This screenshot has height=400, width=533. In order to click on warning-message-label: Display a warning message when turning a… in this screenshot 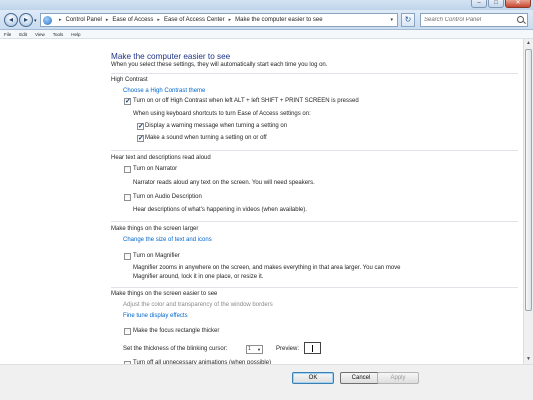, I will do `click(216, 126)`.